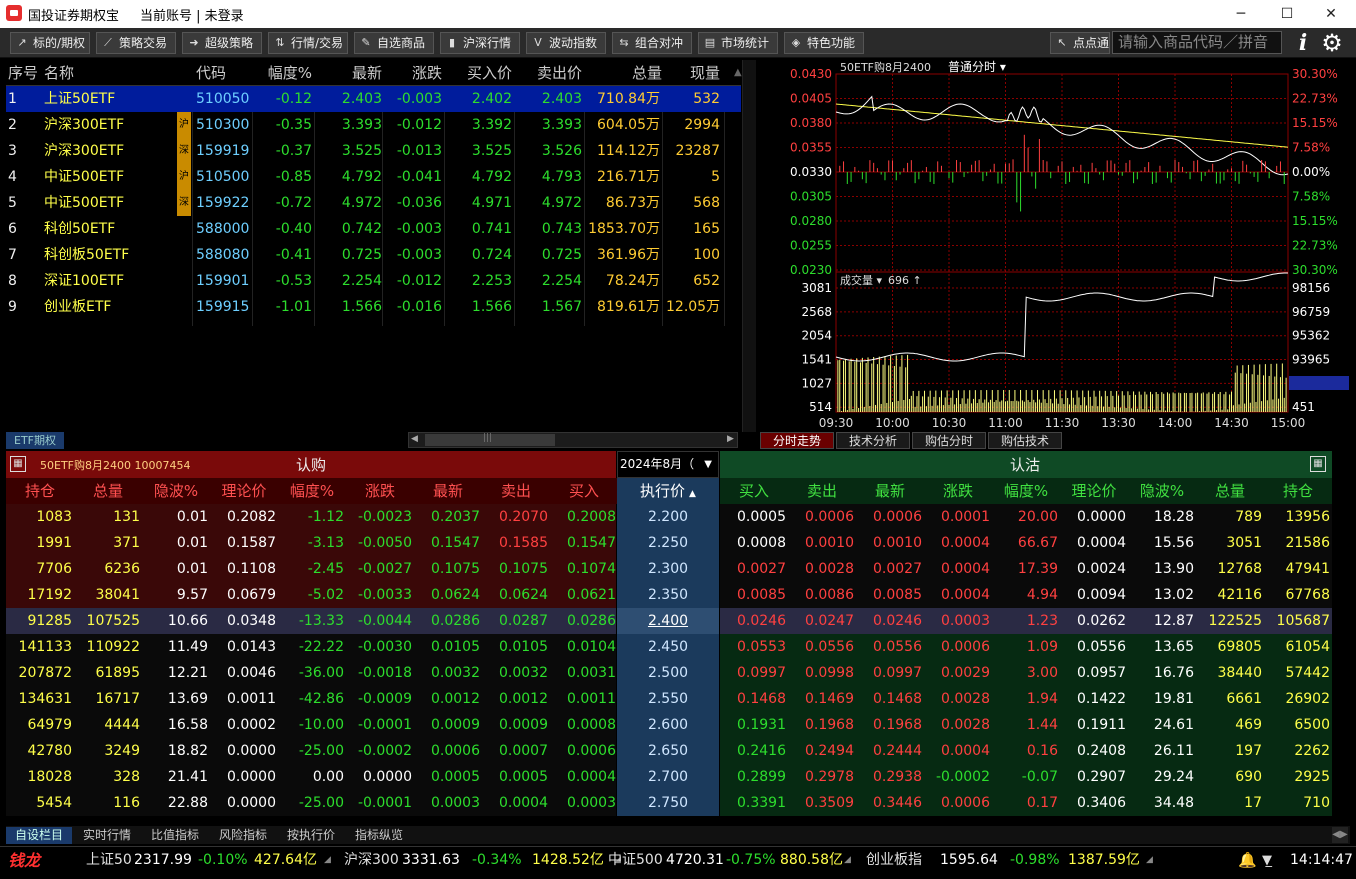 This screenshot has height=879, width=1356. Describe the element at coordinates (749, 246) in the screenshot. I see `etf-table-vertical-scrollbar` at that location.